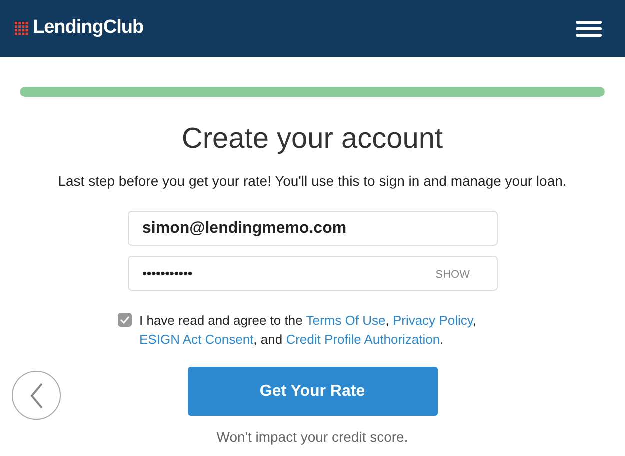 This screenshot has height=456, width=625. What do you see at coordinates (453, 275) in the screenshot?
I see `show-password-button: SHOW` at bounding box center [453, 275].